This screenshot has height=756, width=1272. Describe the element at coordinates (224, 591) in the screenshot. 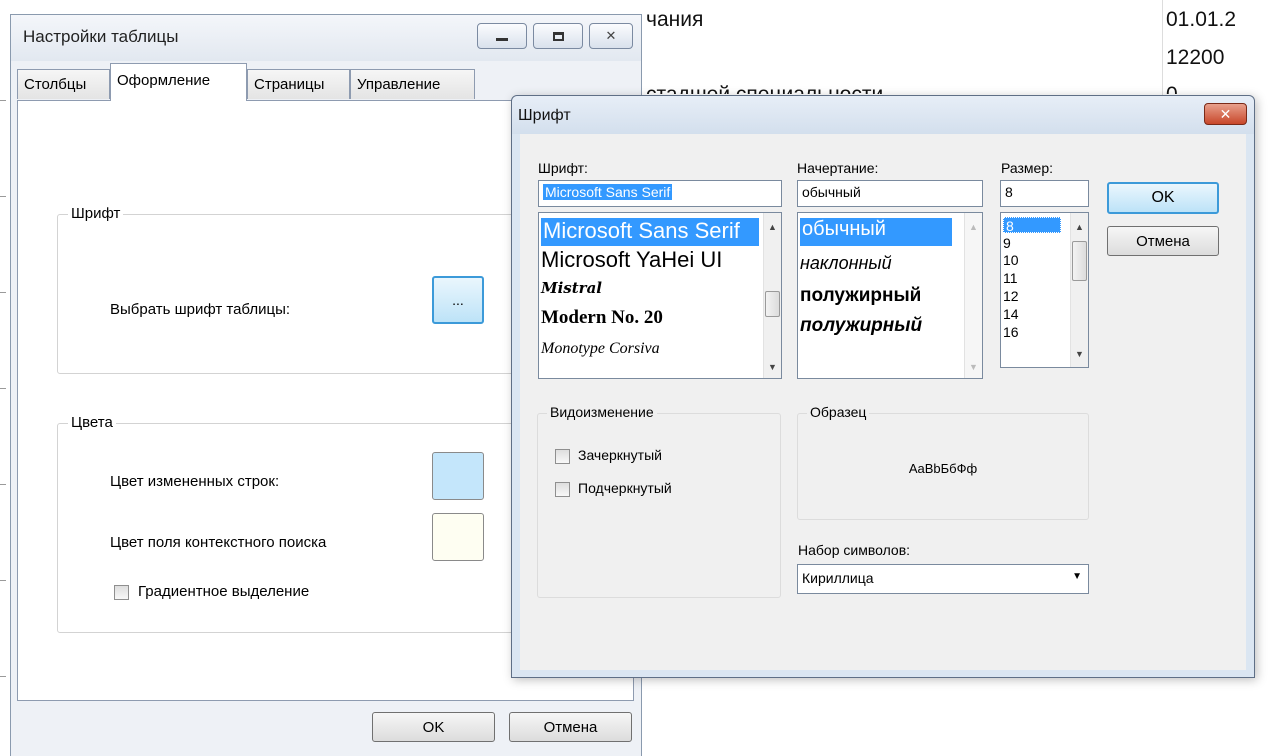

I see `gradient-label: Градиентное выделение` at that location.